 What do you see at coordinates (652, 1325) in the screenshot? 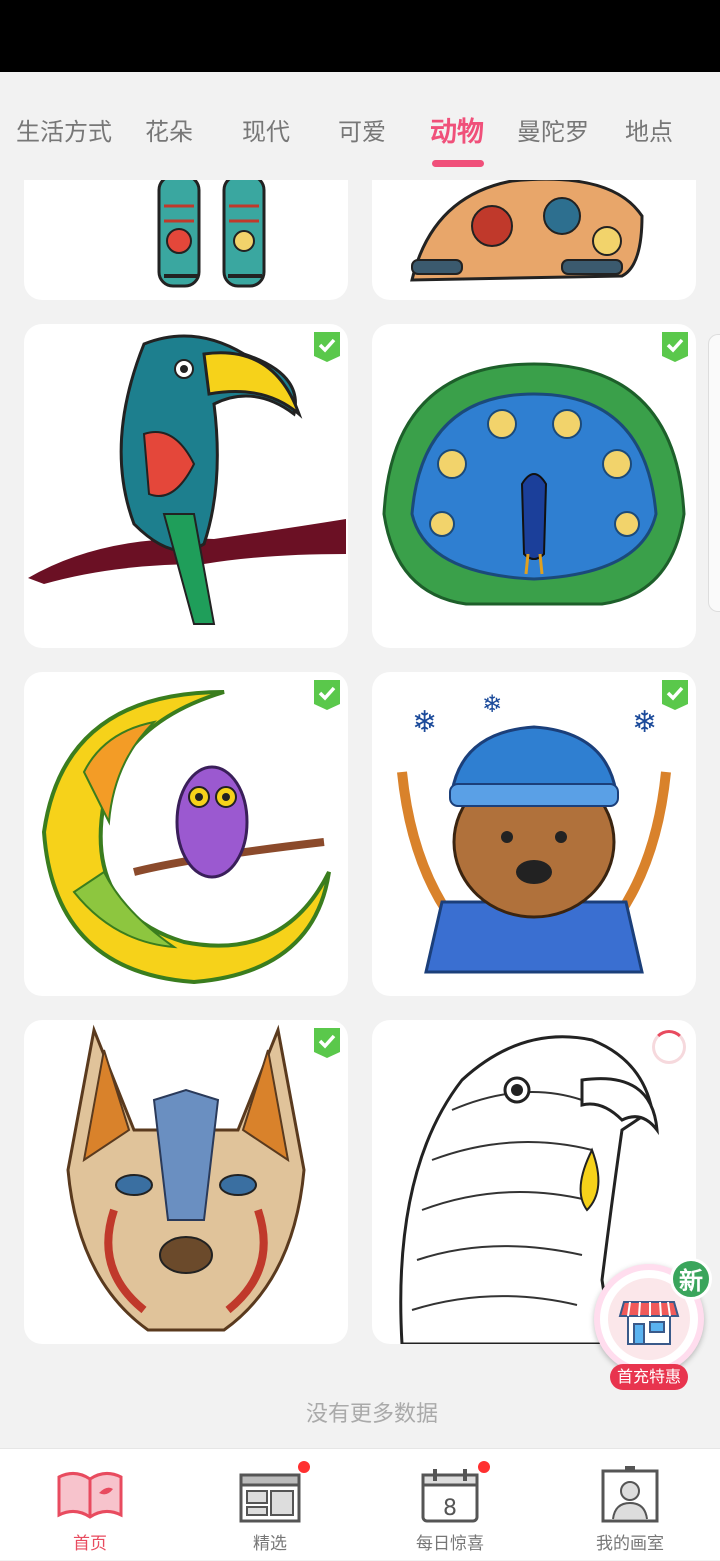
I see `first-recharge-promo-button: 新 首充特惠` at bounding box center [652, 1325].